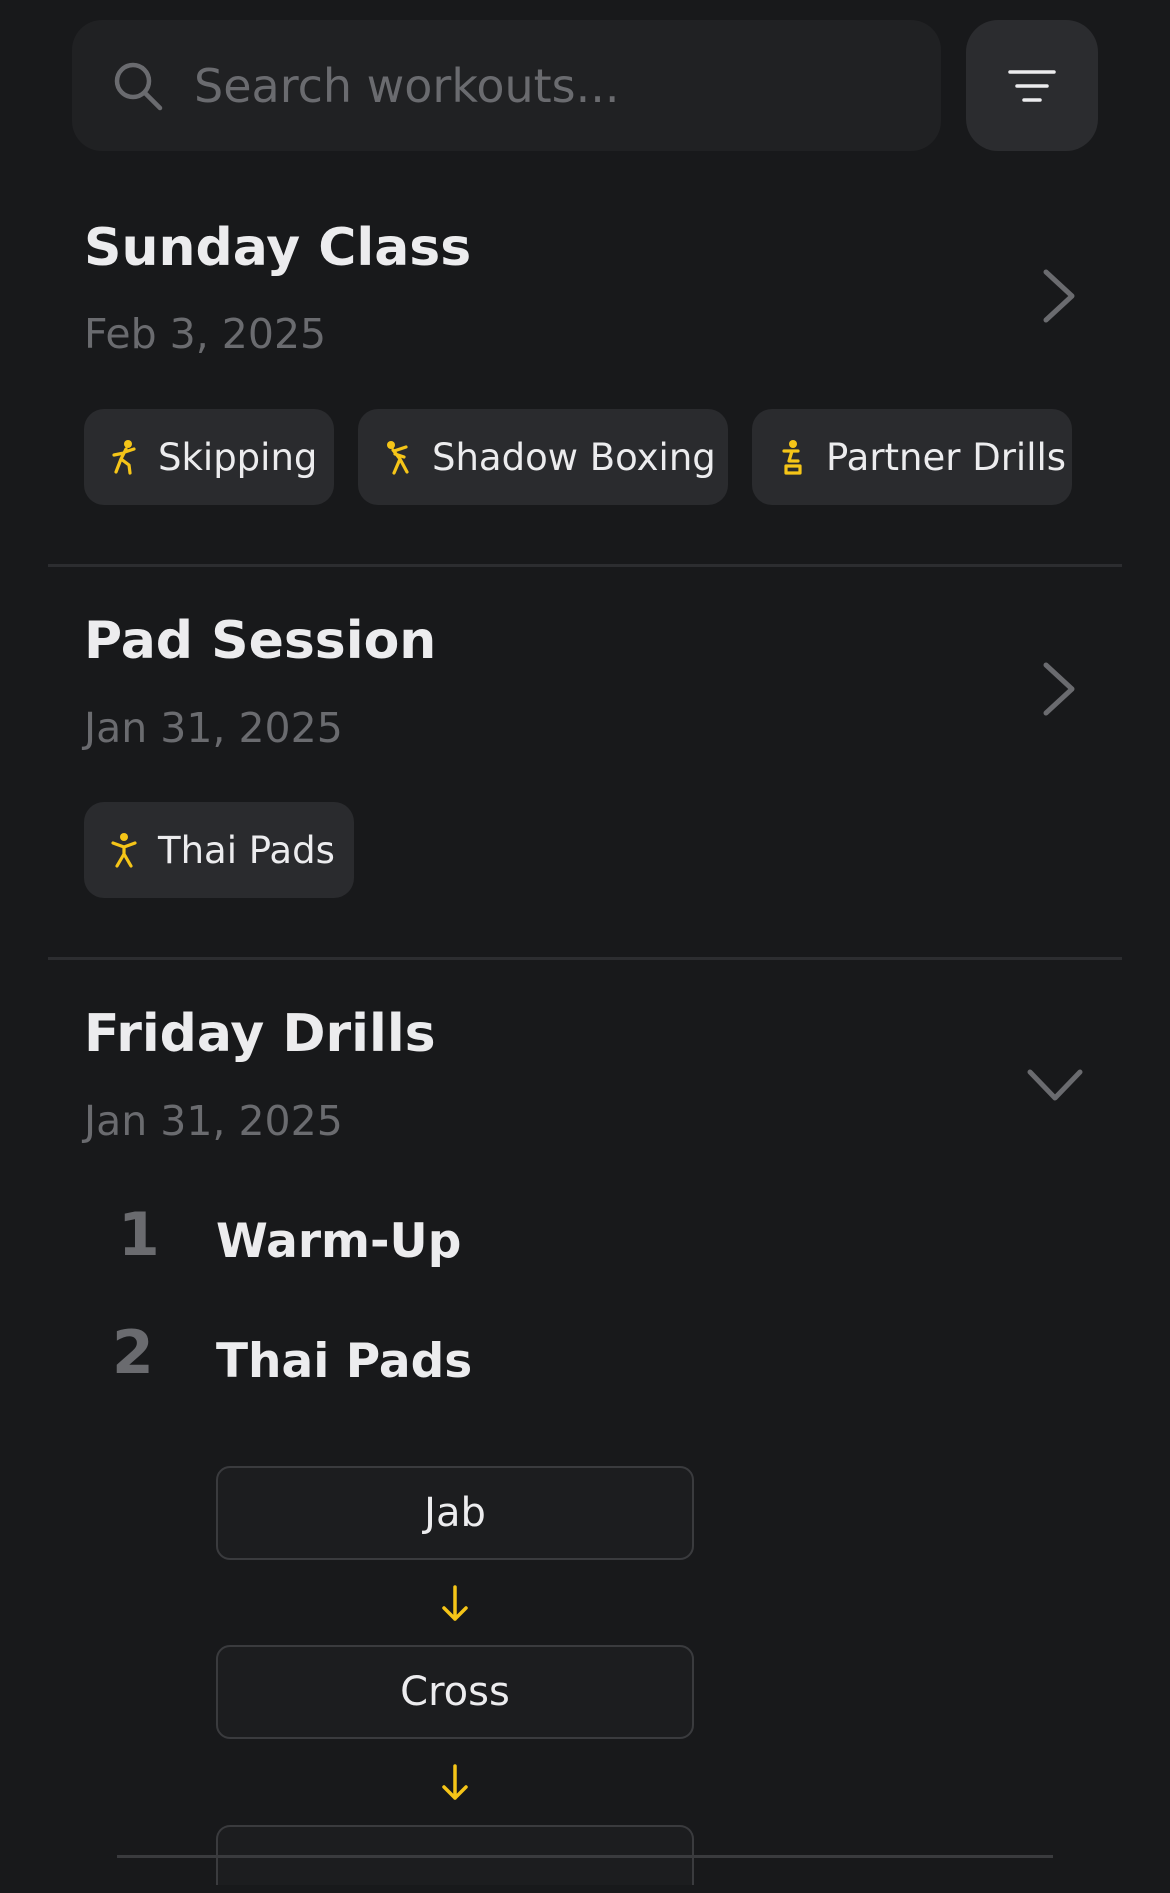  What do you see at coordinates (260, 1034) in the screenshot?
I see `workout-title: Friday Drills` at bounding box center [260, 1034].